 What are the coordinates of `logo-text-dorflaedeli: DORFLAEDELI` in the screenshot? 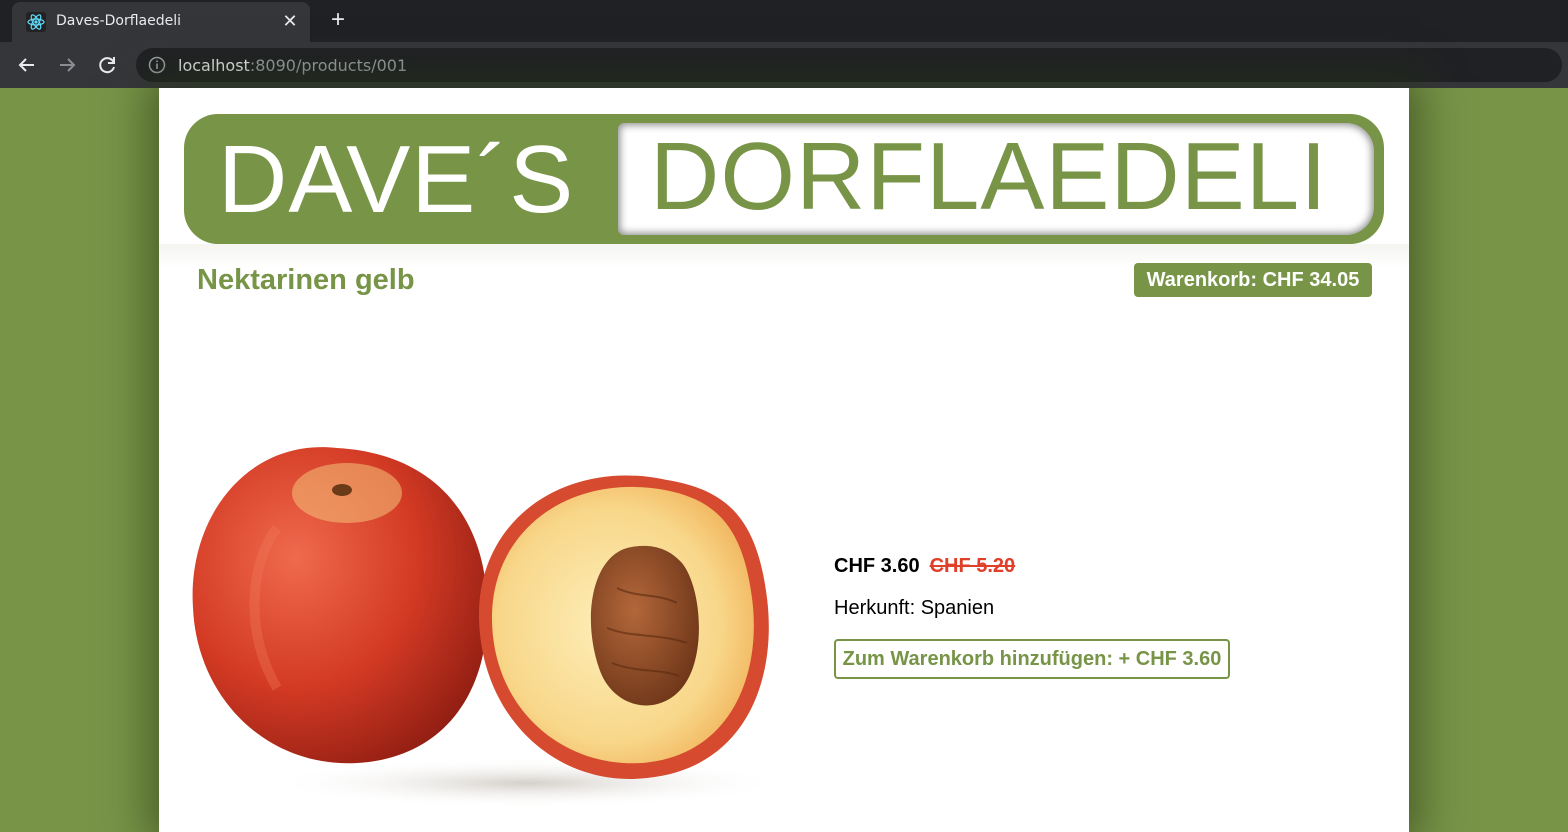 It's located at (989, 176).